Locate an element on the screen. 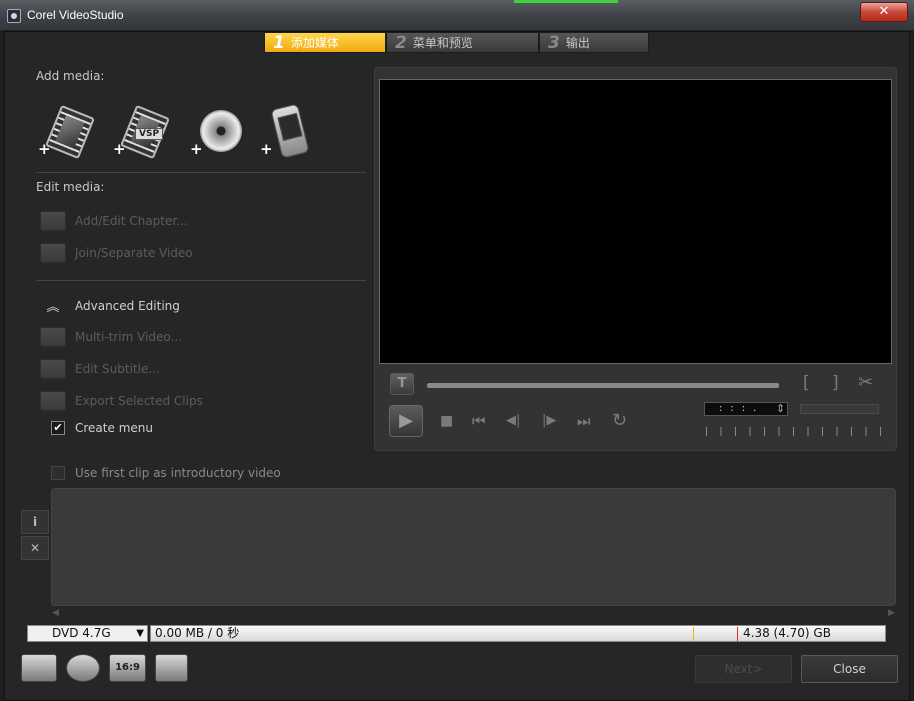 The height and width of the screenshot is (701, 914). chapter-icon is located at coordinates (53, 221).